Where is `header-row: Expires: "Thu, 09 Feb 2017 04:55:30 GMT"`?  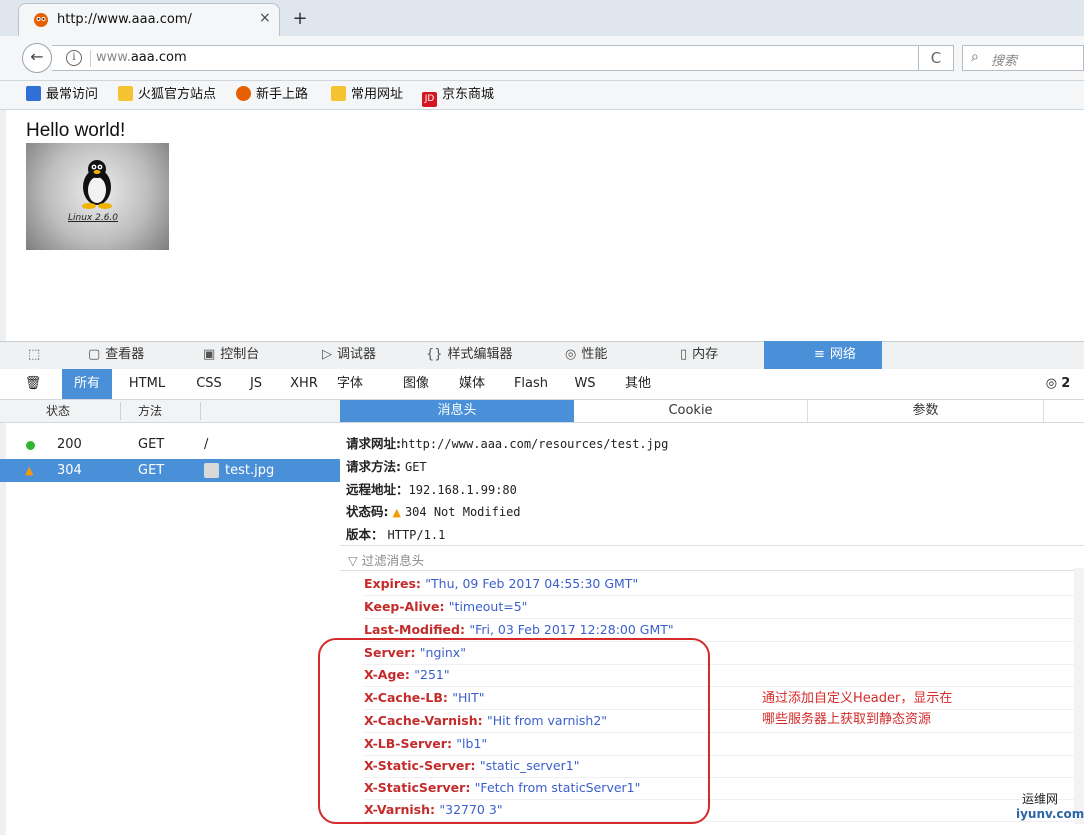 header-row: Expires: "Thu, 09 Feb 2017 04:55:30 GMT" is located at coordinates (724, 584).